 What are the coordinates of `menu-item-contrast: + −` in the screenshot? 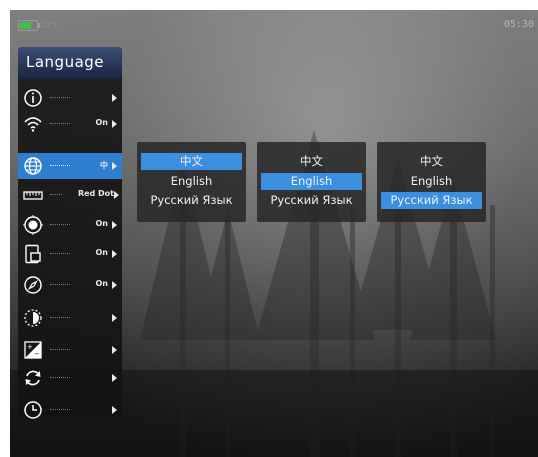 It's located at (70, 350).